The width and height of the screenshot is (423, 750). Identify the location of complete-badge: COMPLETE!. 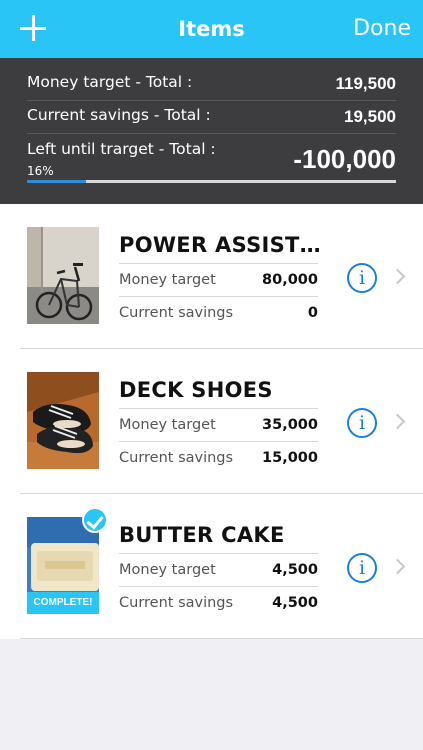
(63, 603).